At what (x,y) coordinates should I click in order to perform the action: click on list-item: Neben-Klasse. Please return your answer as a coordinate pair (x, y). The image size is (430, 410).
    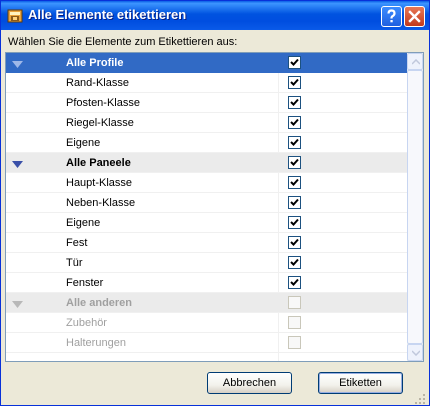
    Looking at the image, I should click on (206, 203).